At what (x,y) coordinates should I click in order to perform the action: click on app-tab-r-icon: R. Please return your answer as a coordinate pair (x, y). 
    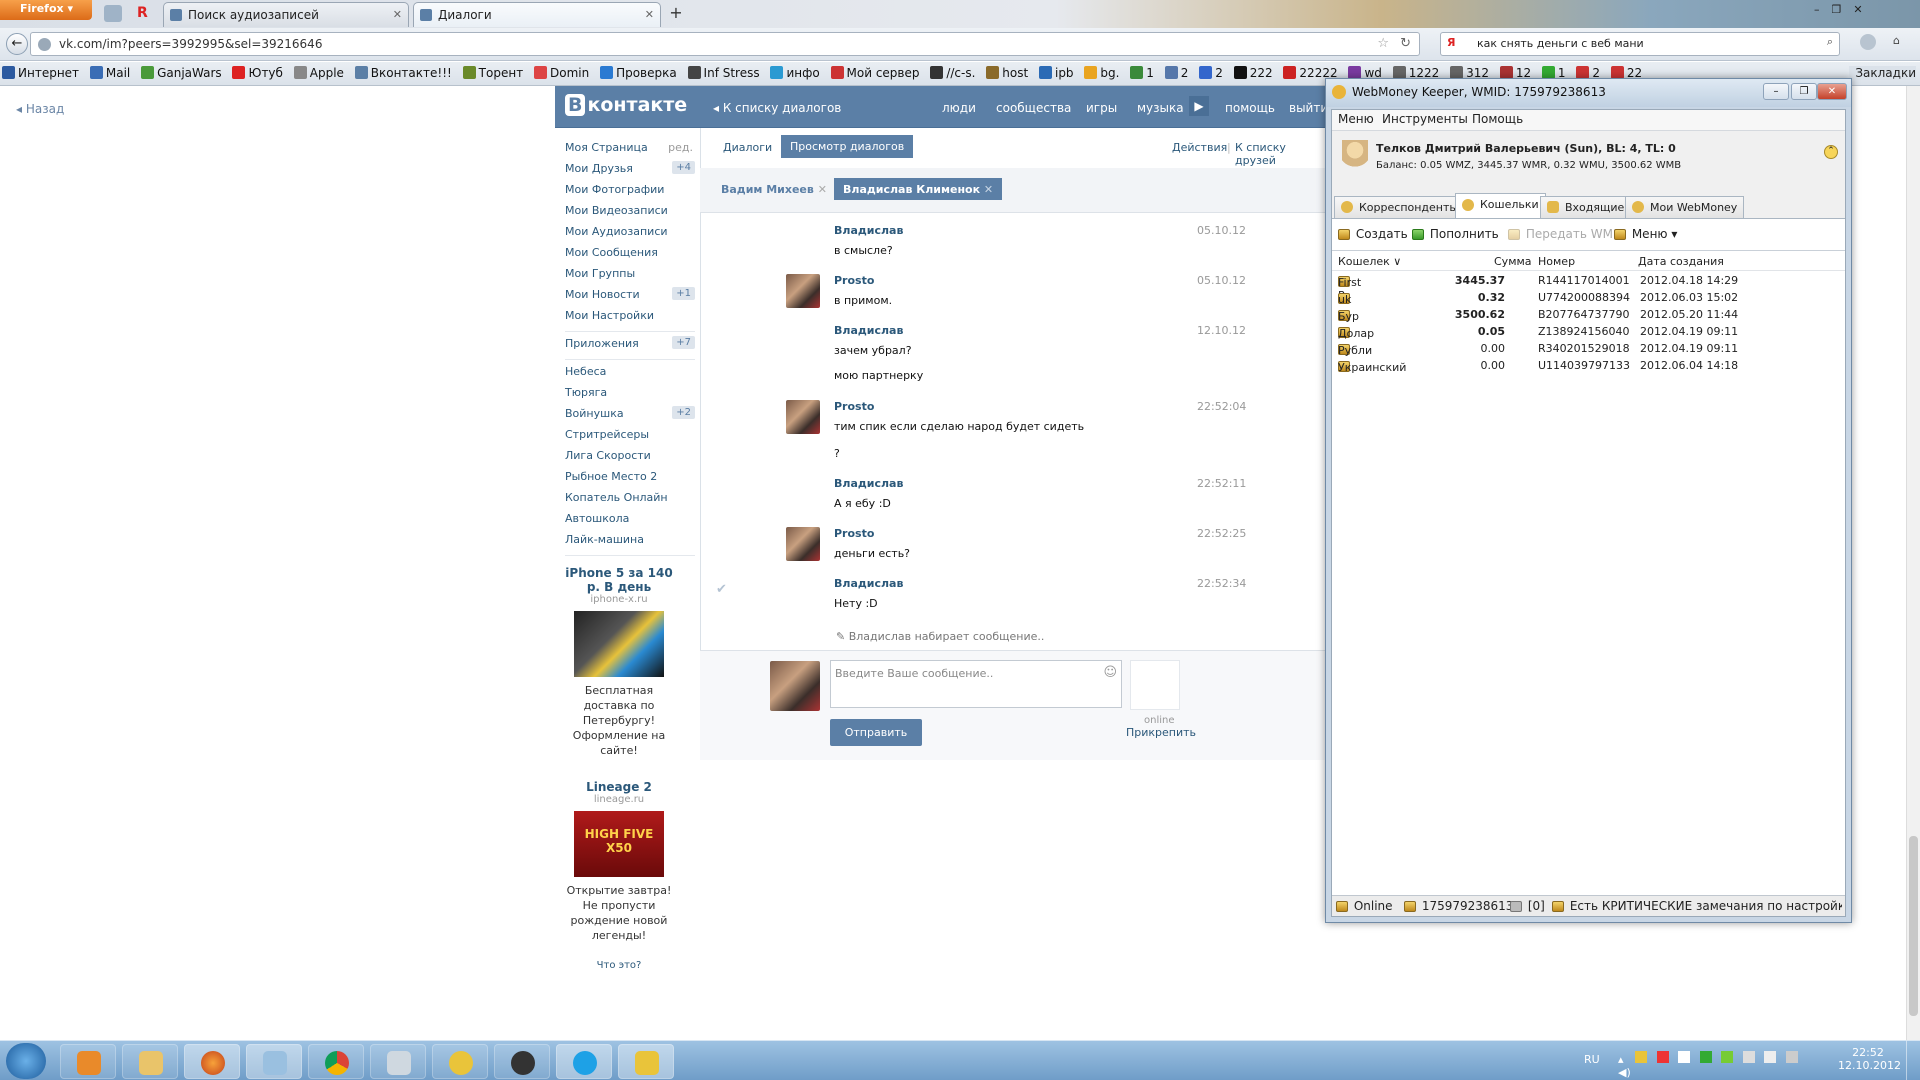
    Looking at the image, I should click on (146, 13).